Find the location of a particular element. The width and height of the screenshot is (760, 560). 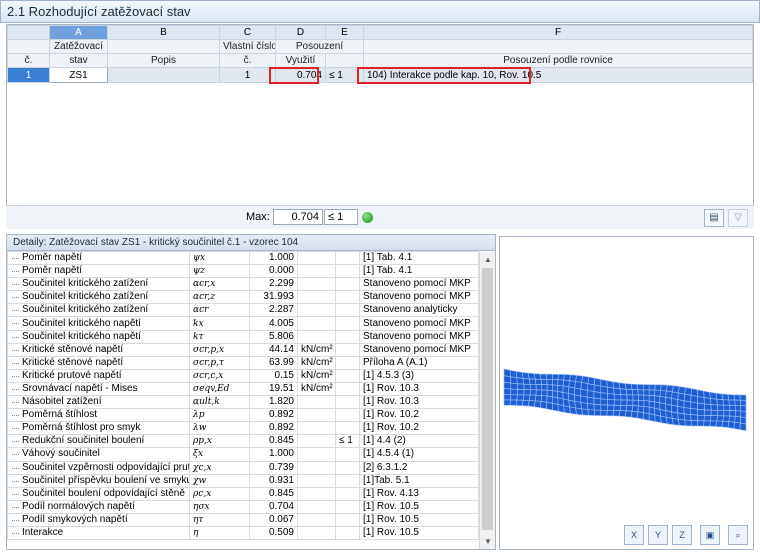

loadcase-cell: ZS1 is located at coordinates (78, 75).